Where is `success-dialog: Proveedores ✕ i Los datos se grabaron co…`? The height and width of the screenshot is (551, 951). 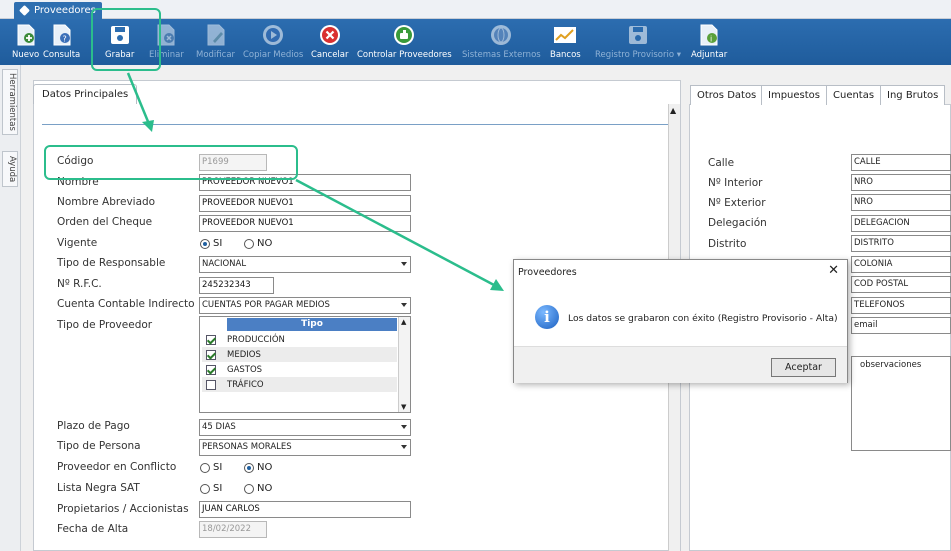
success-dialog: Proveedores ✕ i Los datos se grabaron co… is located at coordinates (680, 321).